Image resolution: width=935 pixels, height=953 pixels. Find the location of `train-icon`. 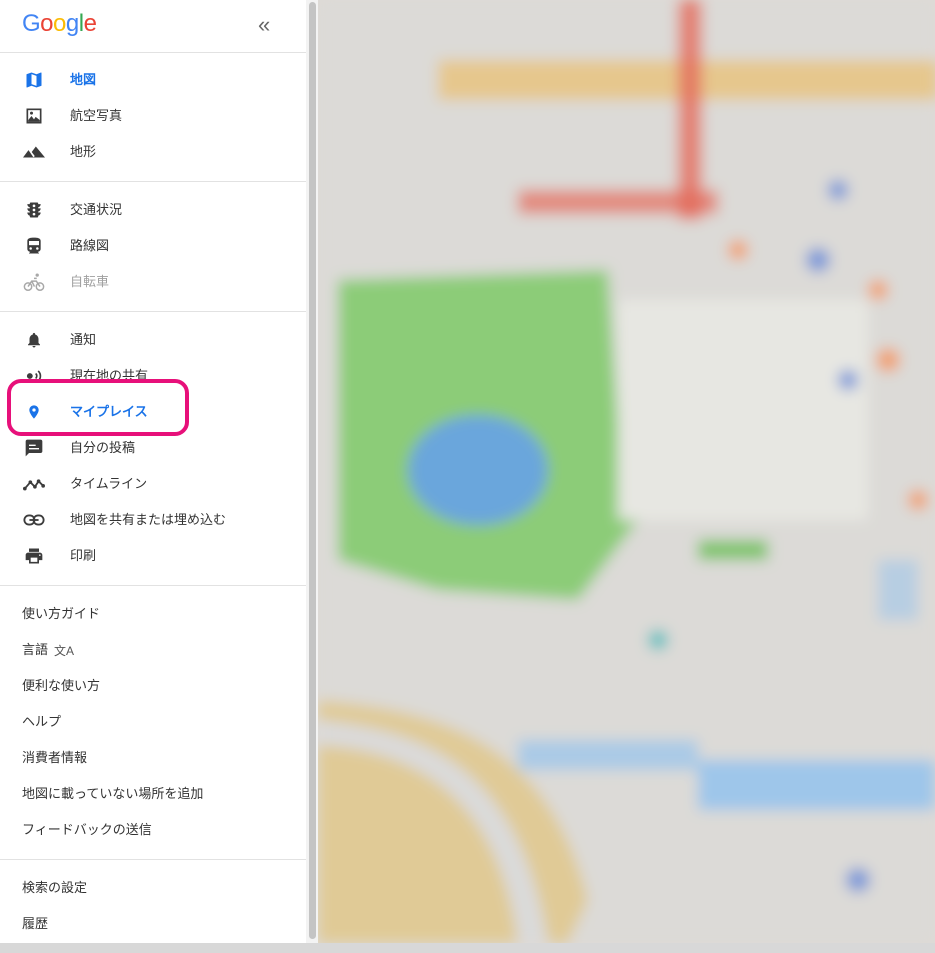

train-icon is located at coordinates (34, 246).